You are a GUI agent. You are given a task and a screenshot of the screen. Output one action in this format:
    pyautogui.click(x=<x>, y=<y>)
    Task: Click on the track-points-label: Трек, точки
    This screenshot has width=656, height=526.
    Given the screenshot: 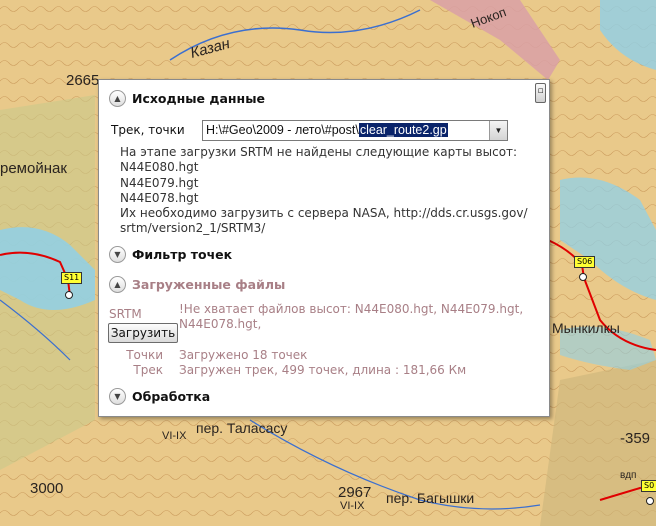 What is the action you would take?
    pyautogui.click(x=148, y=130)
    